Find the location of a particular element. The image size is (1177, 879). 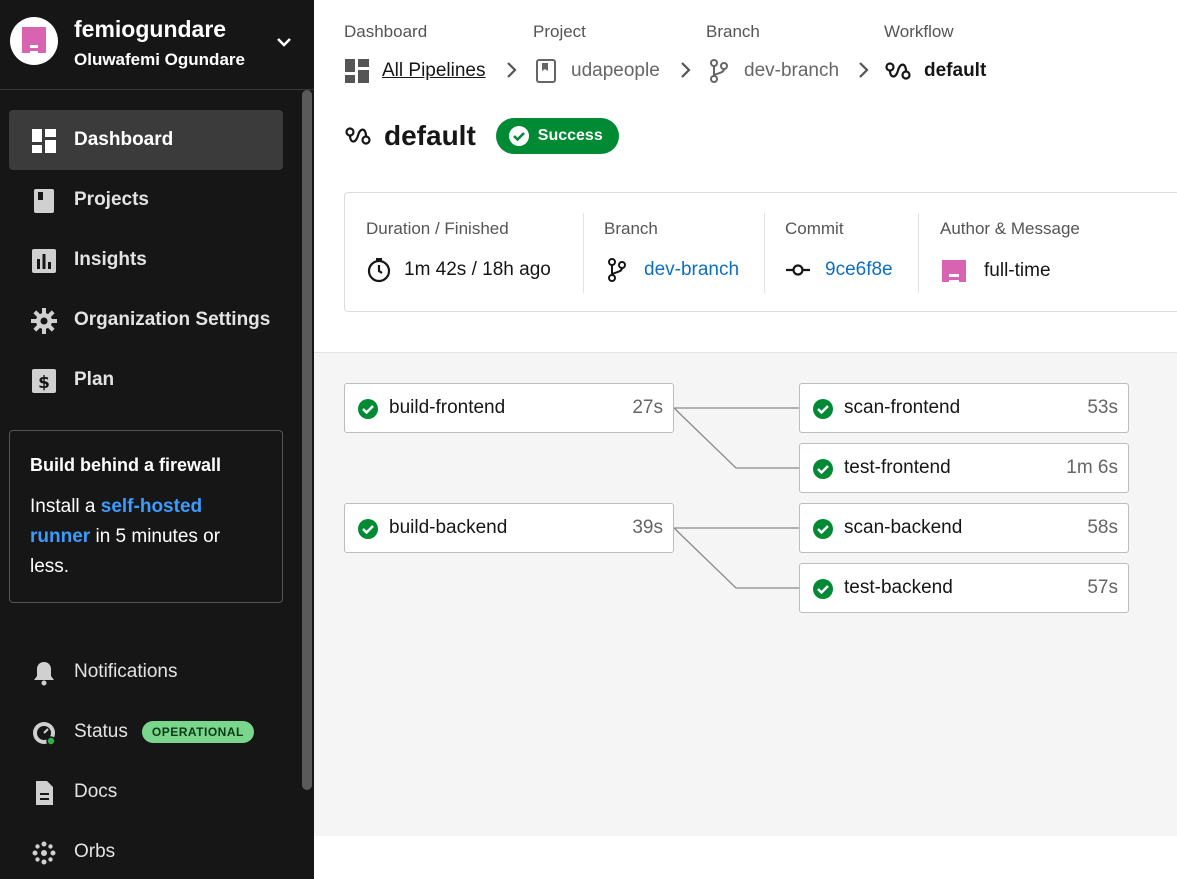

job-duration: 57s is located at coordinates (1102, 587).